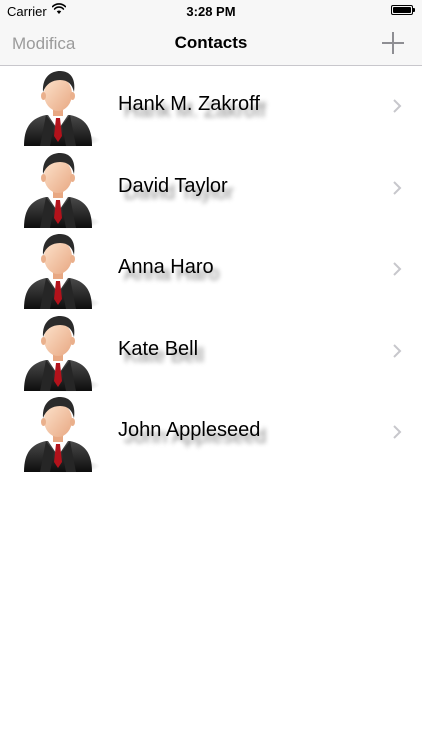 This screenshot has height=750, width=422. Describe the element at coordinates (403, 10) in the screenshot. I see `battery-icon` at that location.